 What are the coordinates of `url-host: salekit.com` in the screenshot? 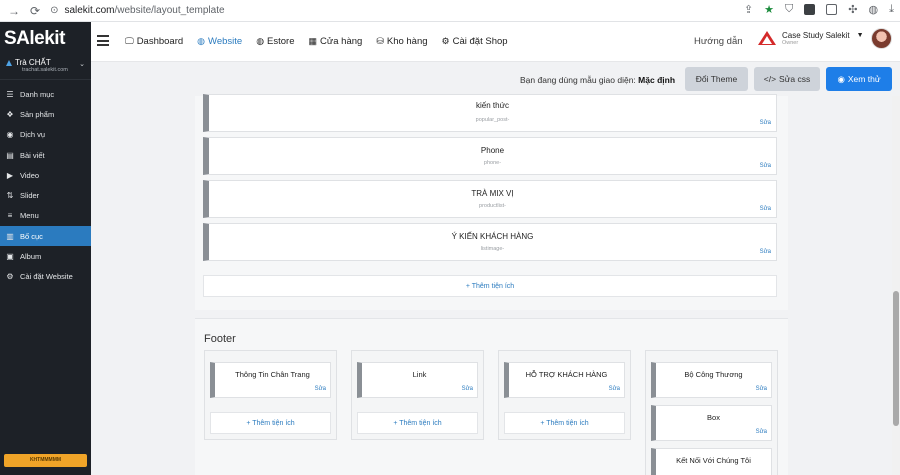 It's located at (89, 10).